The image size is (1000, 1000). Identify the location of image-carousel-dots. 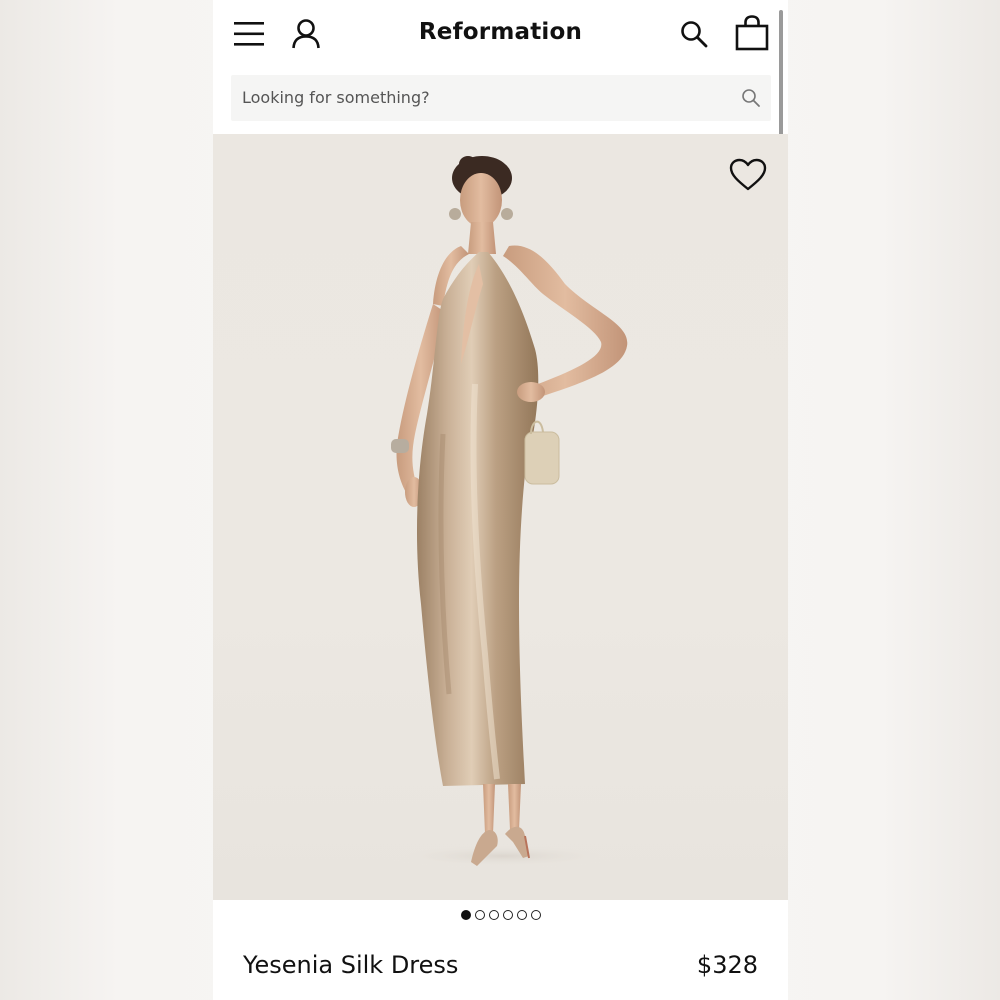
(500, 918).